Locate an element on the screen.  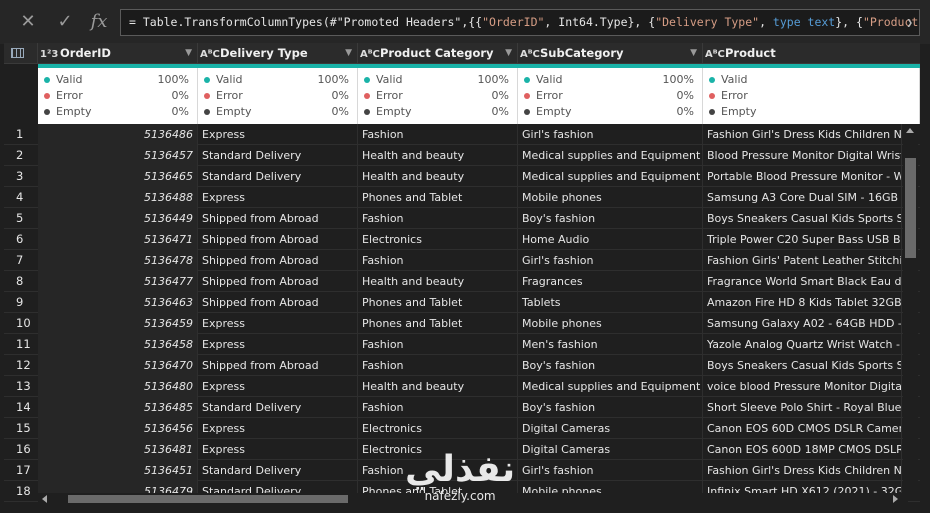
table-menu-button is located at coordinates (21, 53).